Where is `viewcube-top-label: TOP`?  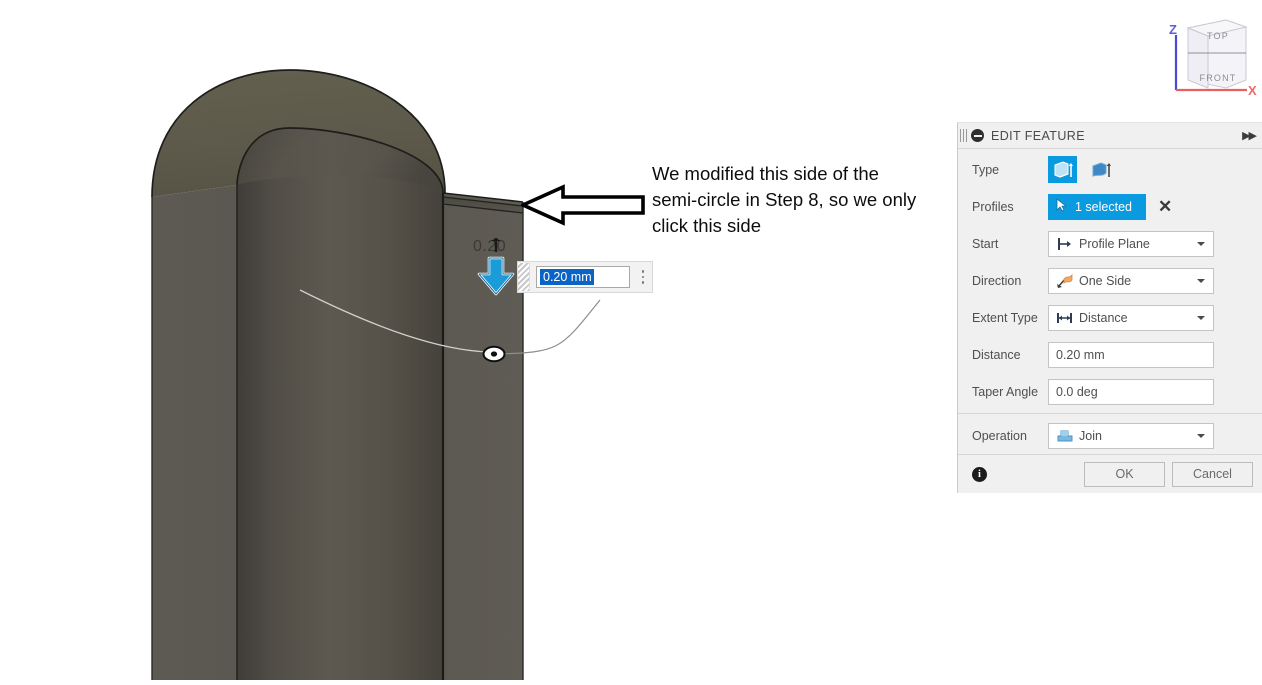 viewcube-top-label: TOP is located at coordinates (1218, 36).